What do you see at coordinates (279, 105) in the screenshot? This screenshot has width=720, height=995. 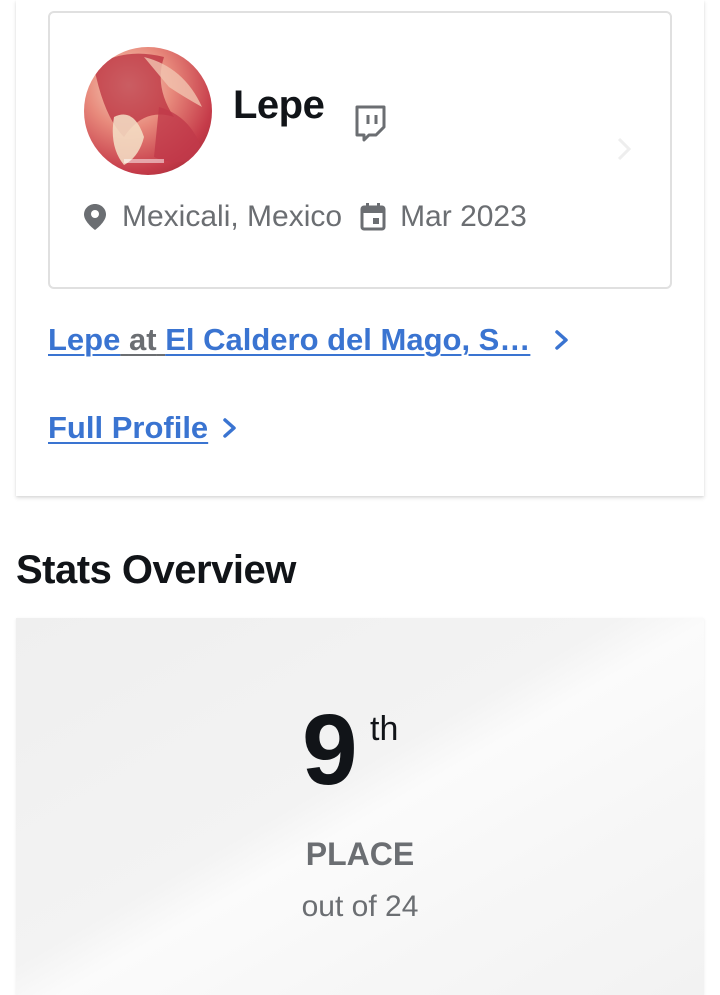 I see `player-name: Lepe` at bounding box center [279, 105].